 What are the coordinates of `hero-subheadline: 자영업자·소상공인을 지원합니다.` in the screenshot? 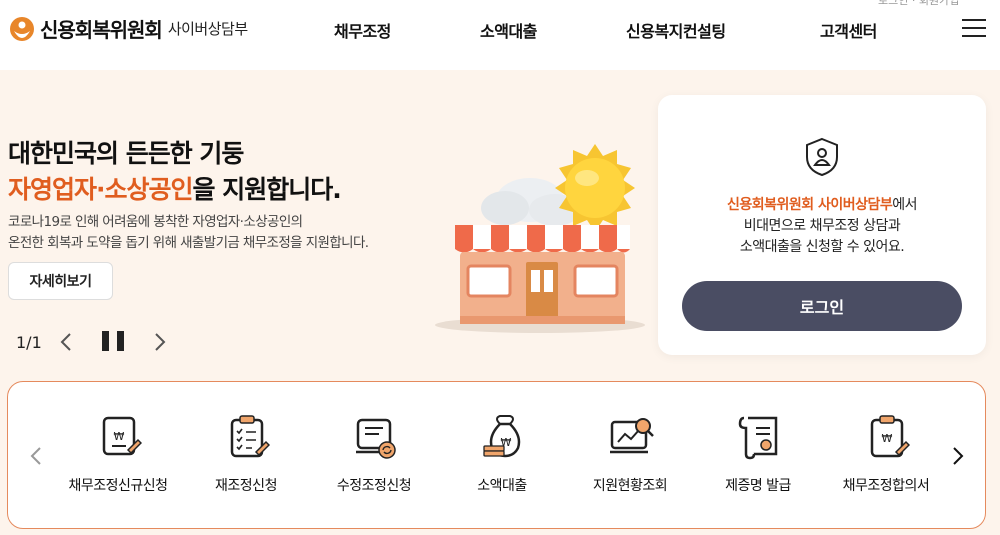 It's located at (175, 188).